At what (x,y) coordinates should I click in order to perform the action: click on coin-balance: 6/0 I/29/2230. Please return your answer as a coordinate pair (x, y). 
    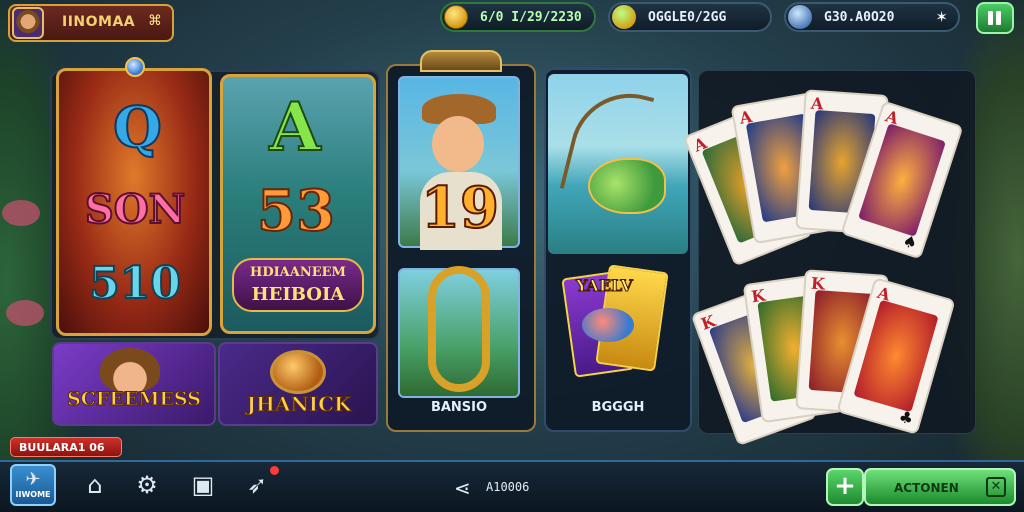
    Looking at the image, I should click on (518, 17).